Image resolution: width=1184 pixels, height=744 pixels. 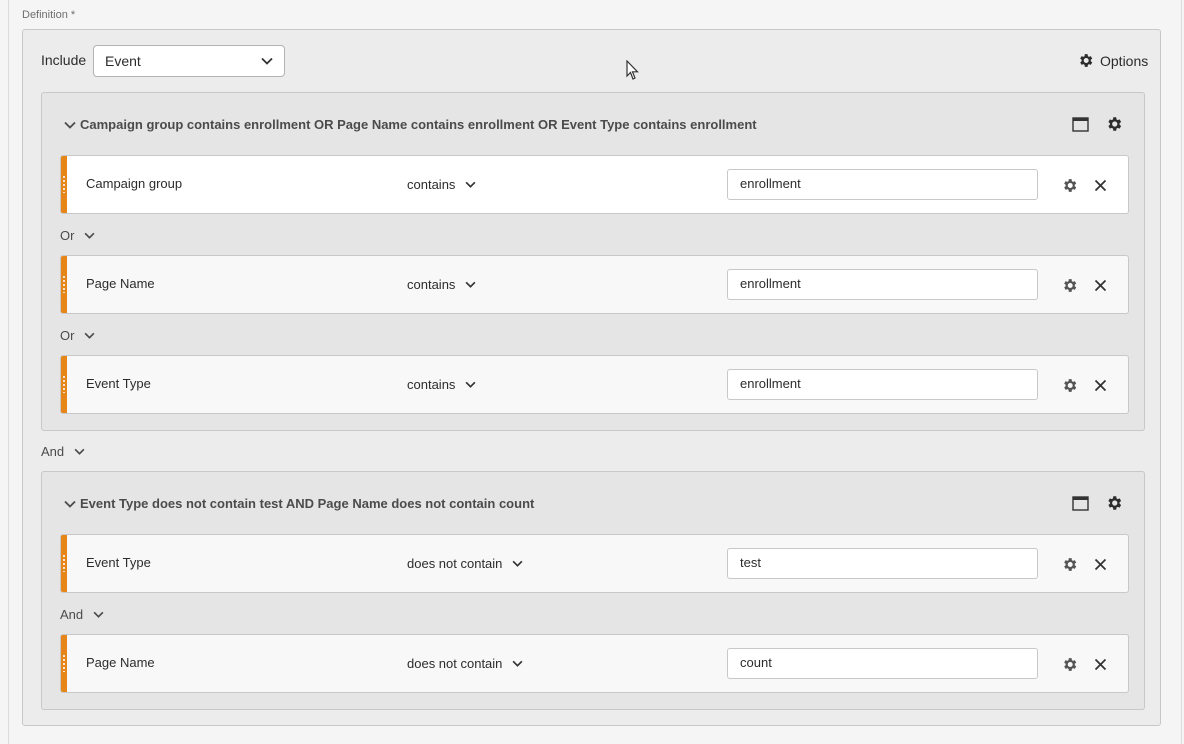 I want to click on connector-dropdown: And, so click(x=82, y=614).